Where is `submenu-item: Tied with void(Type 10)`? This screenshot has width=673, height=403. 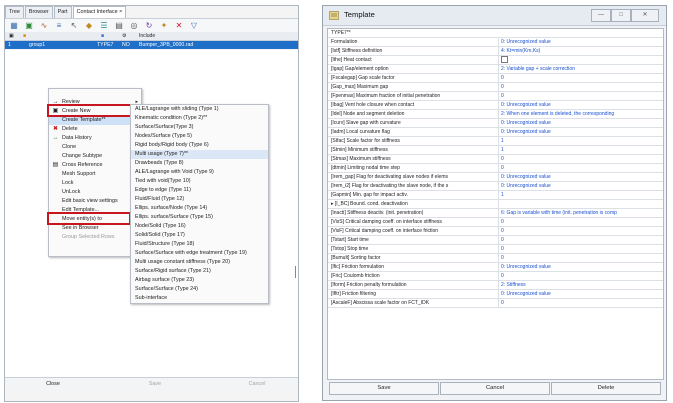
submenu-item: Tied with void(Type 10) is located at coordinates (199, 181).